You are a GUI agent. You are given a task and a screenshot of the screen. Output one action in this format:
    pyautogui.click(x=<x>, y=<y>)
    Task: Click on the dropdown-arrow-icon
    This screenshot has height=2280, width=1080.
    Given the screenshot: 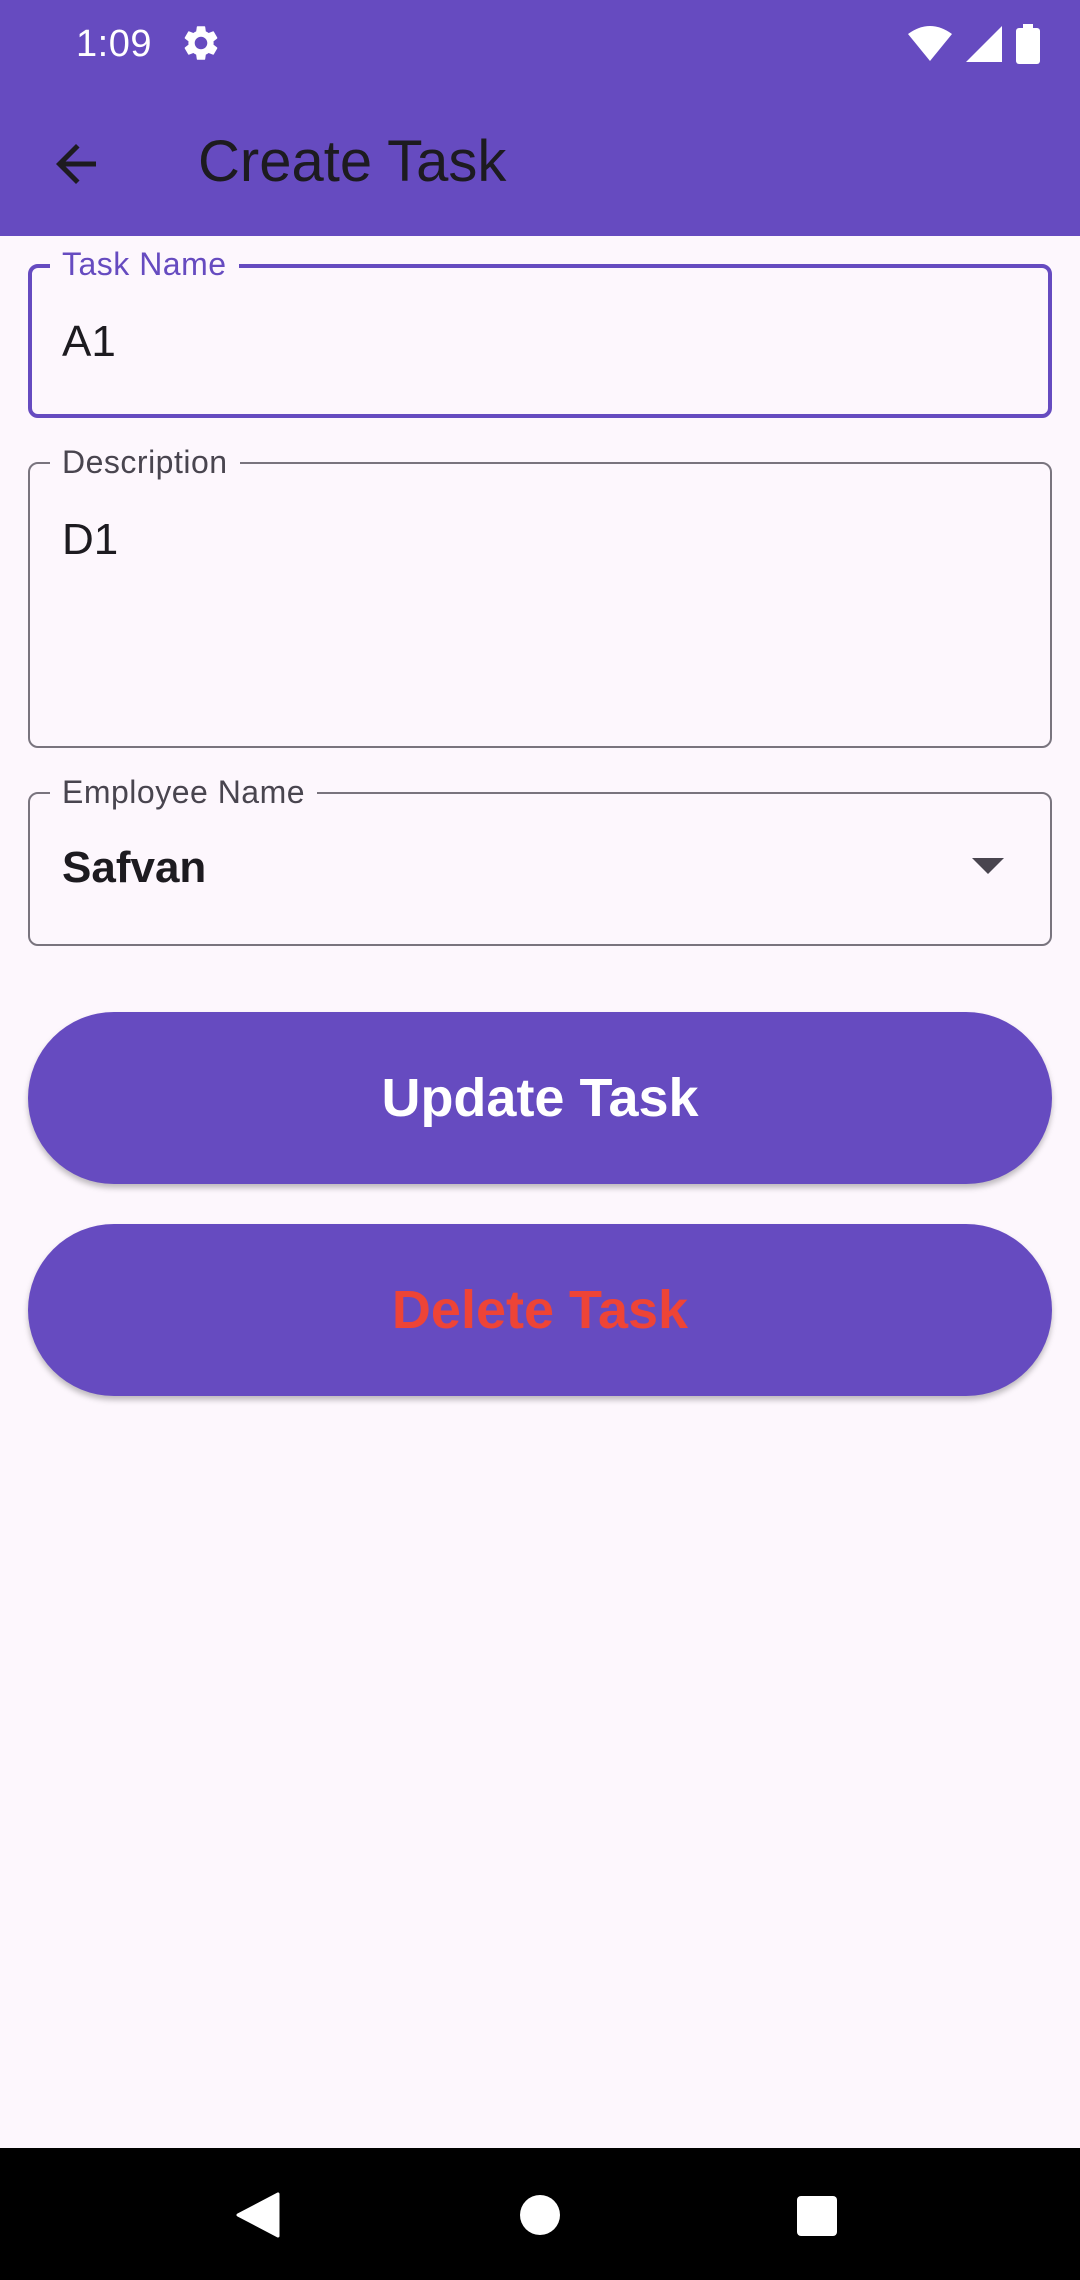 What is the action you would take?
    pyautogui.click(x=988, y=866)
    